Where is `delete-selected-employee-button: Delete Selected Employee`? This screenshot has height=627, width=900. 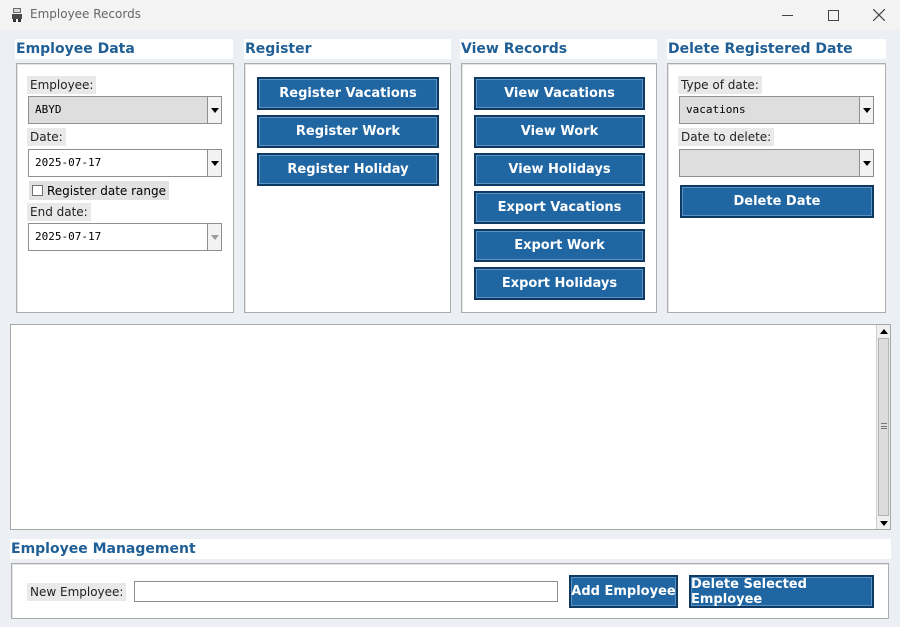
delete-selected-employee-button: Delete Selected Employee is located at coordinates (781, 591).